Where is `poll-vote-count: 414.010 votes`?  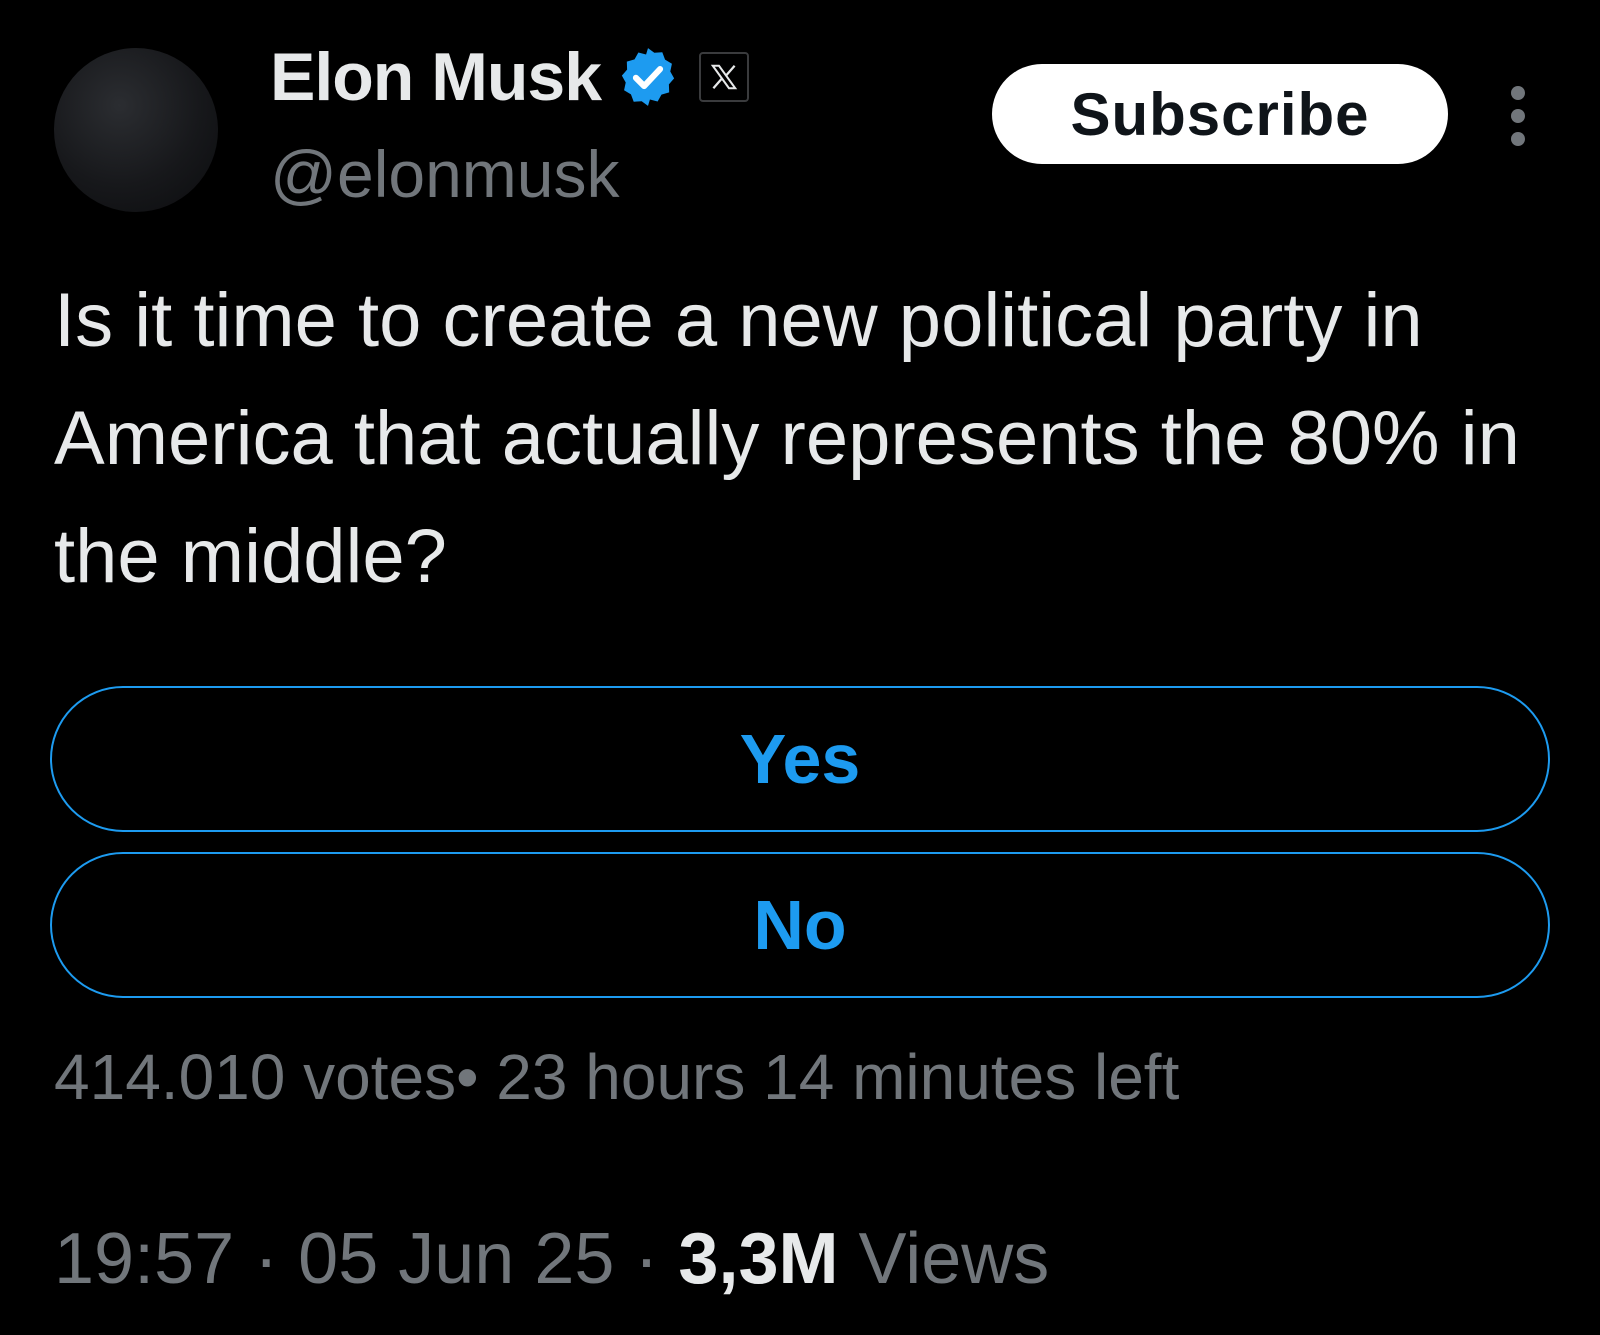
poll-vote-count: 414.010 votes is located at coordinates (255, 1077).